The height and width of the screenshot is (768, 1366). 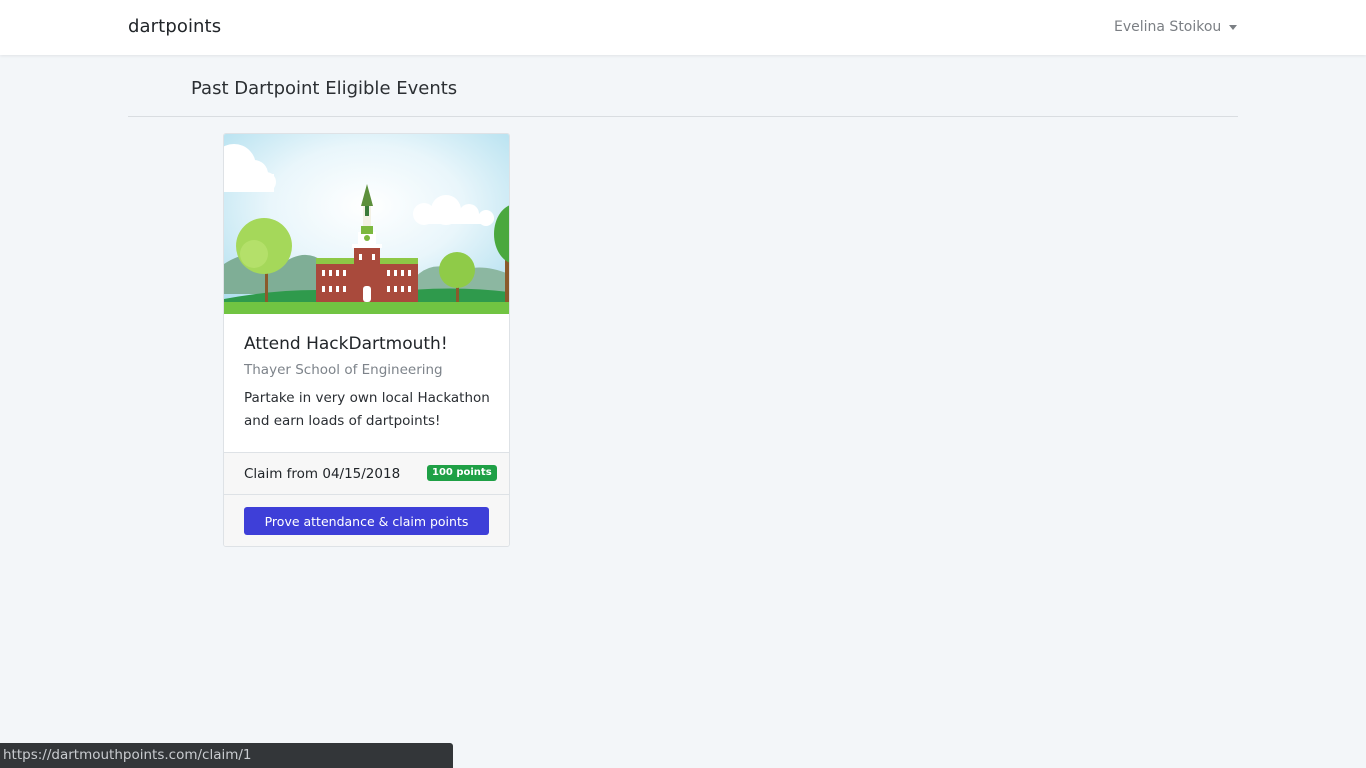 I want to click on event-illustration, so click(x=366, y=224).